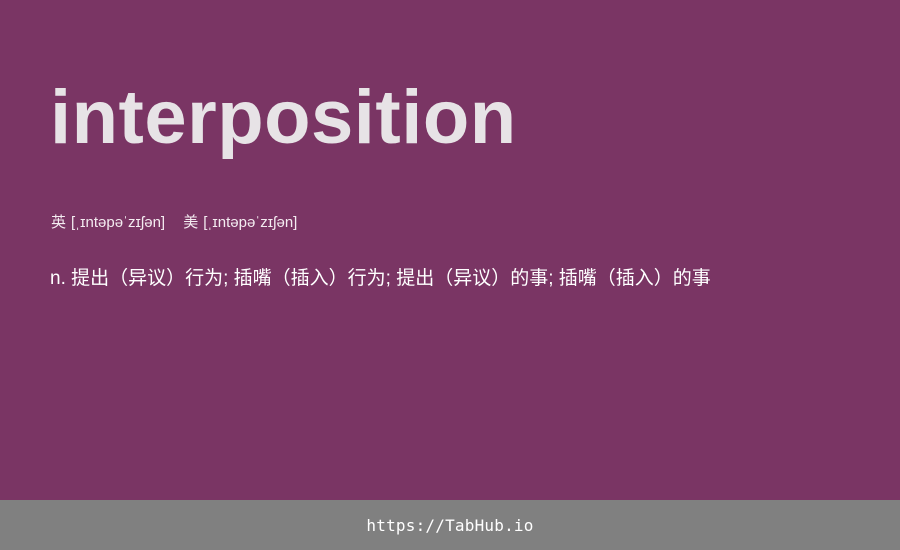  What do you see at coordinates (174, 223) in the screenshot?
I see `phonetics: 英 [ˌɪntəpəˈzɪʃən] 美 [ˌɪntəpəˈzɪʃən]` at bounding box center [174, 223].